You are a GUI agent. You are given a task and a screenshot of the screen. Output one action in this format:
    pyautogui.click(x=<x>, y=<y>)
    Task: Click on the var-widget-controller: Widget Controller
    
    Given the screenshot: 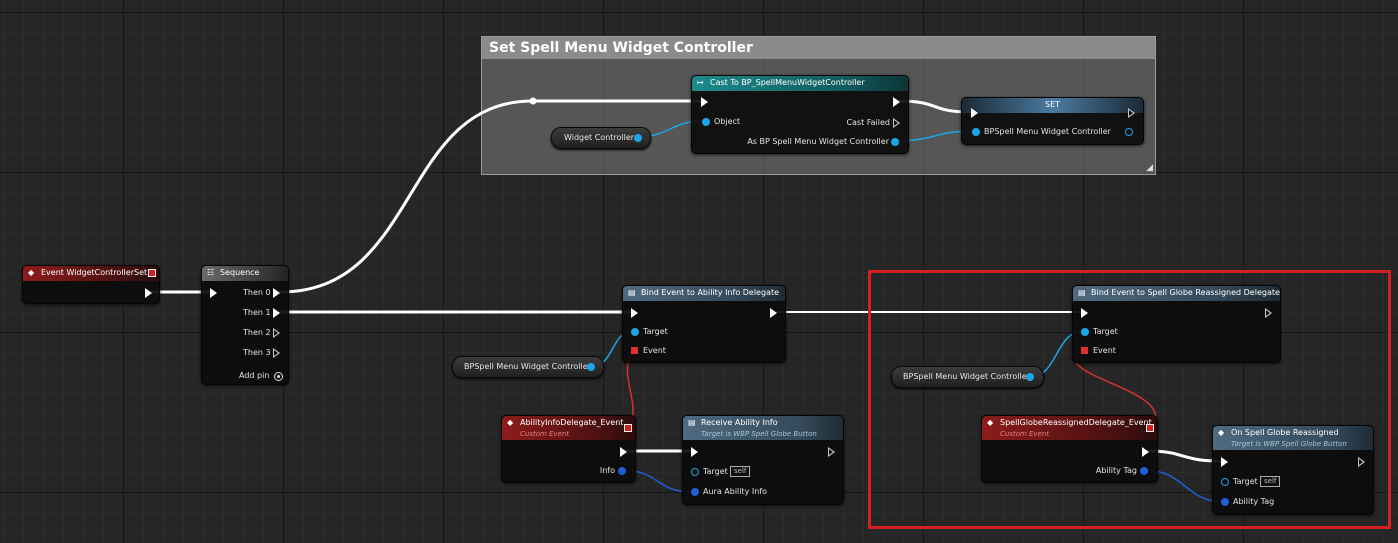 What is the action you would take?
    pyautogui.click(x=601, y=138)
    